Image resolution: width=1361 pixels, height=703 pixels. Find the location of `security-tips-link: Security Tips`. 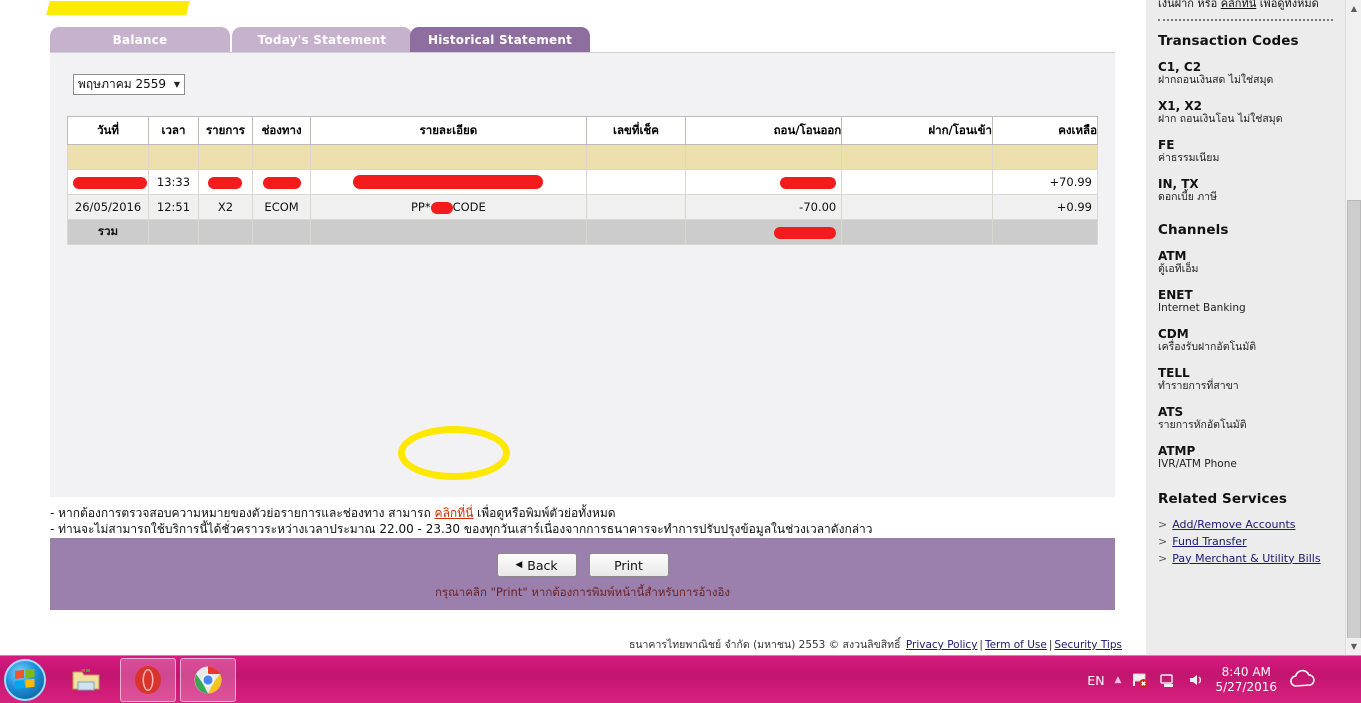

security-tips-link: Security Tips is located at coordinates (1088, 645).